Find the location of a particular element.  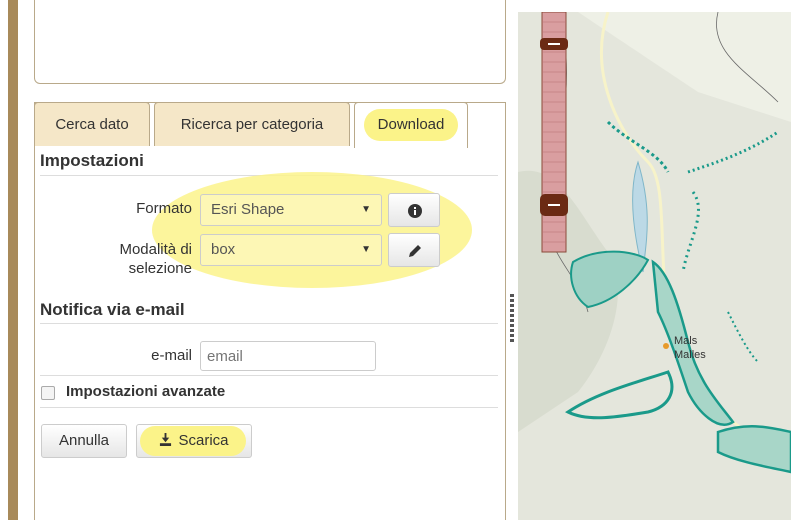

email-input is located at coordinates (288, 356).